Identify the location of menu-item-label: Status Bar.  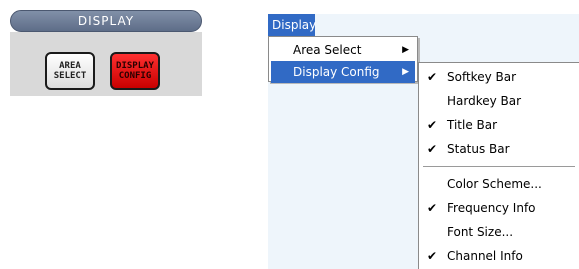
(478, 149).